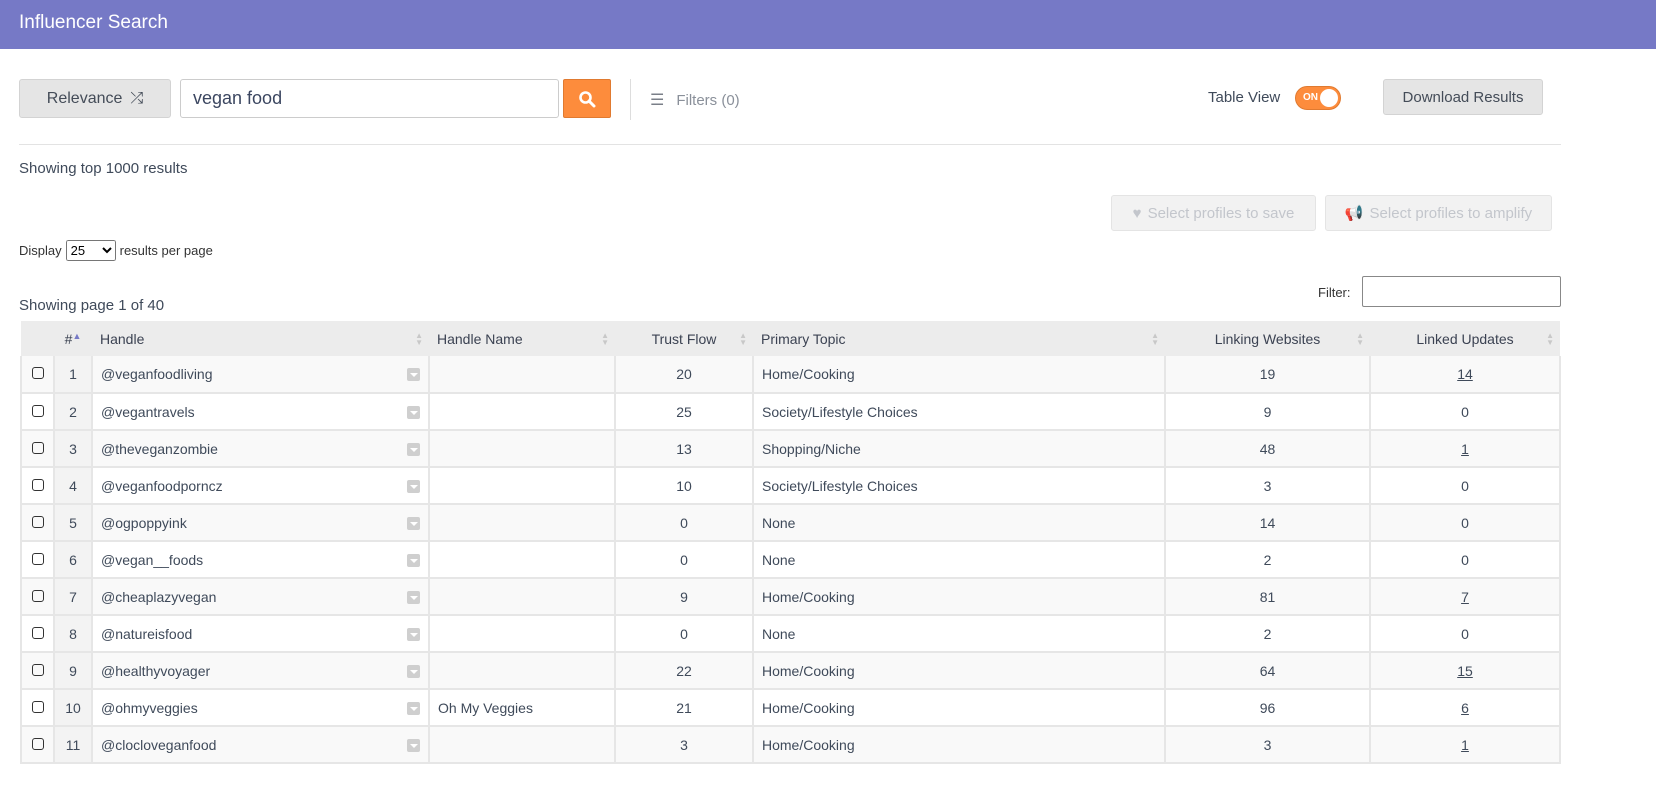  Describe the element at coordinates (260, 634) in the screenshot. I see `handle-cell: @natureisfood` at that location.